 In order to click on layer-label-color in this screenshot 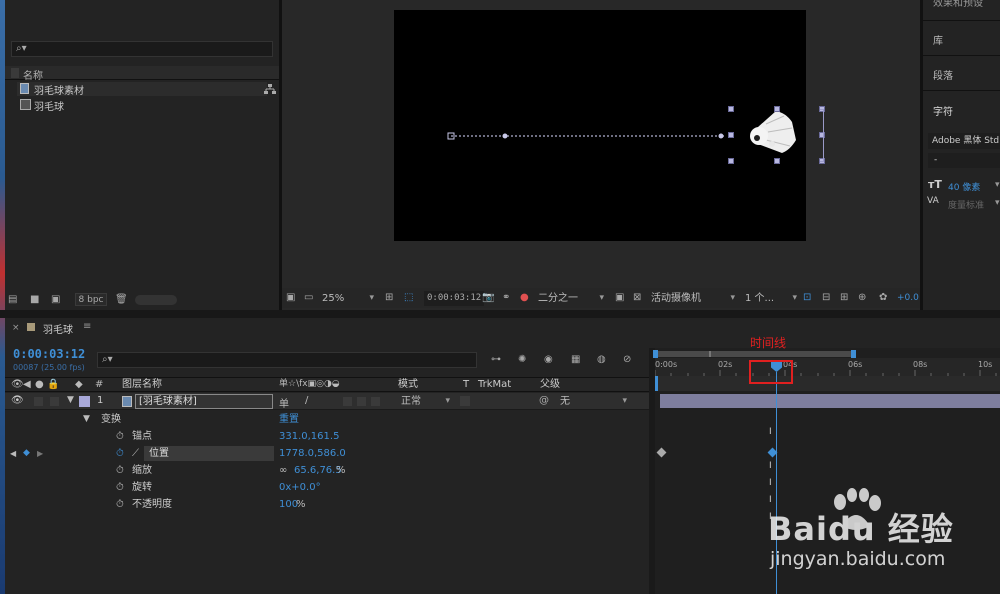, I will do `click(84, 401)`.